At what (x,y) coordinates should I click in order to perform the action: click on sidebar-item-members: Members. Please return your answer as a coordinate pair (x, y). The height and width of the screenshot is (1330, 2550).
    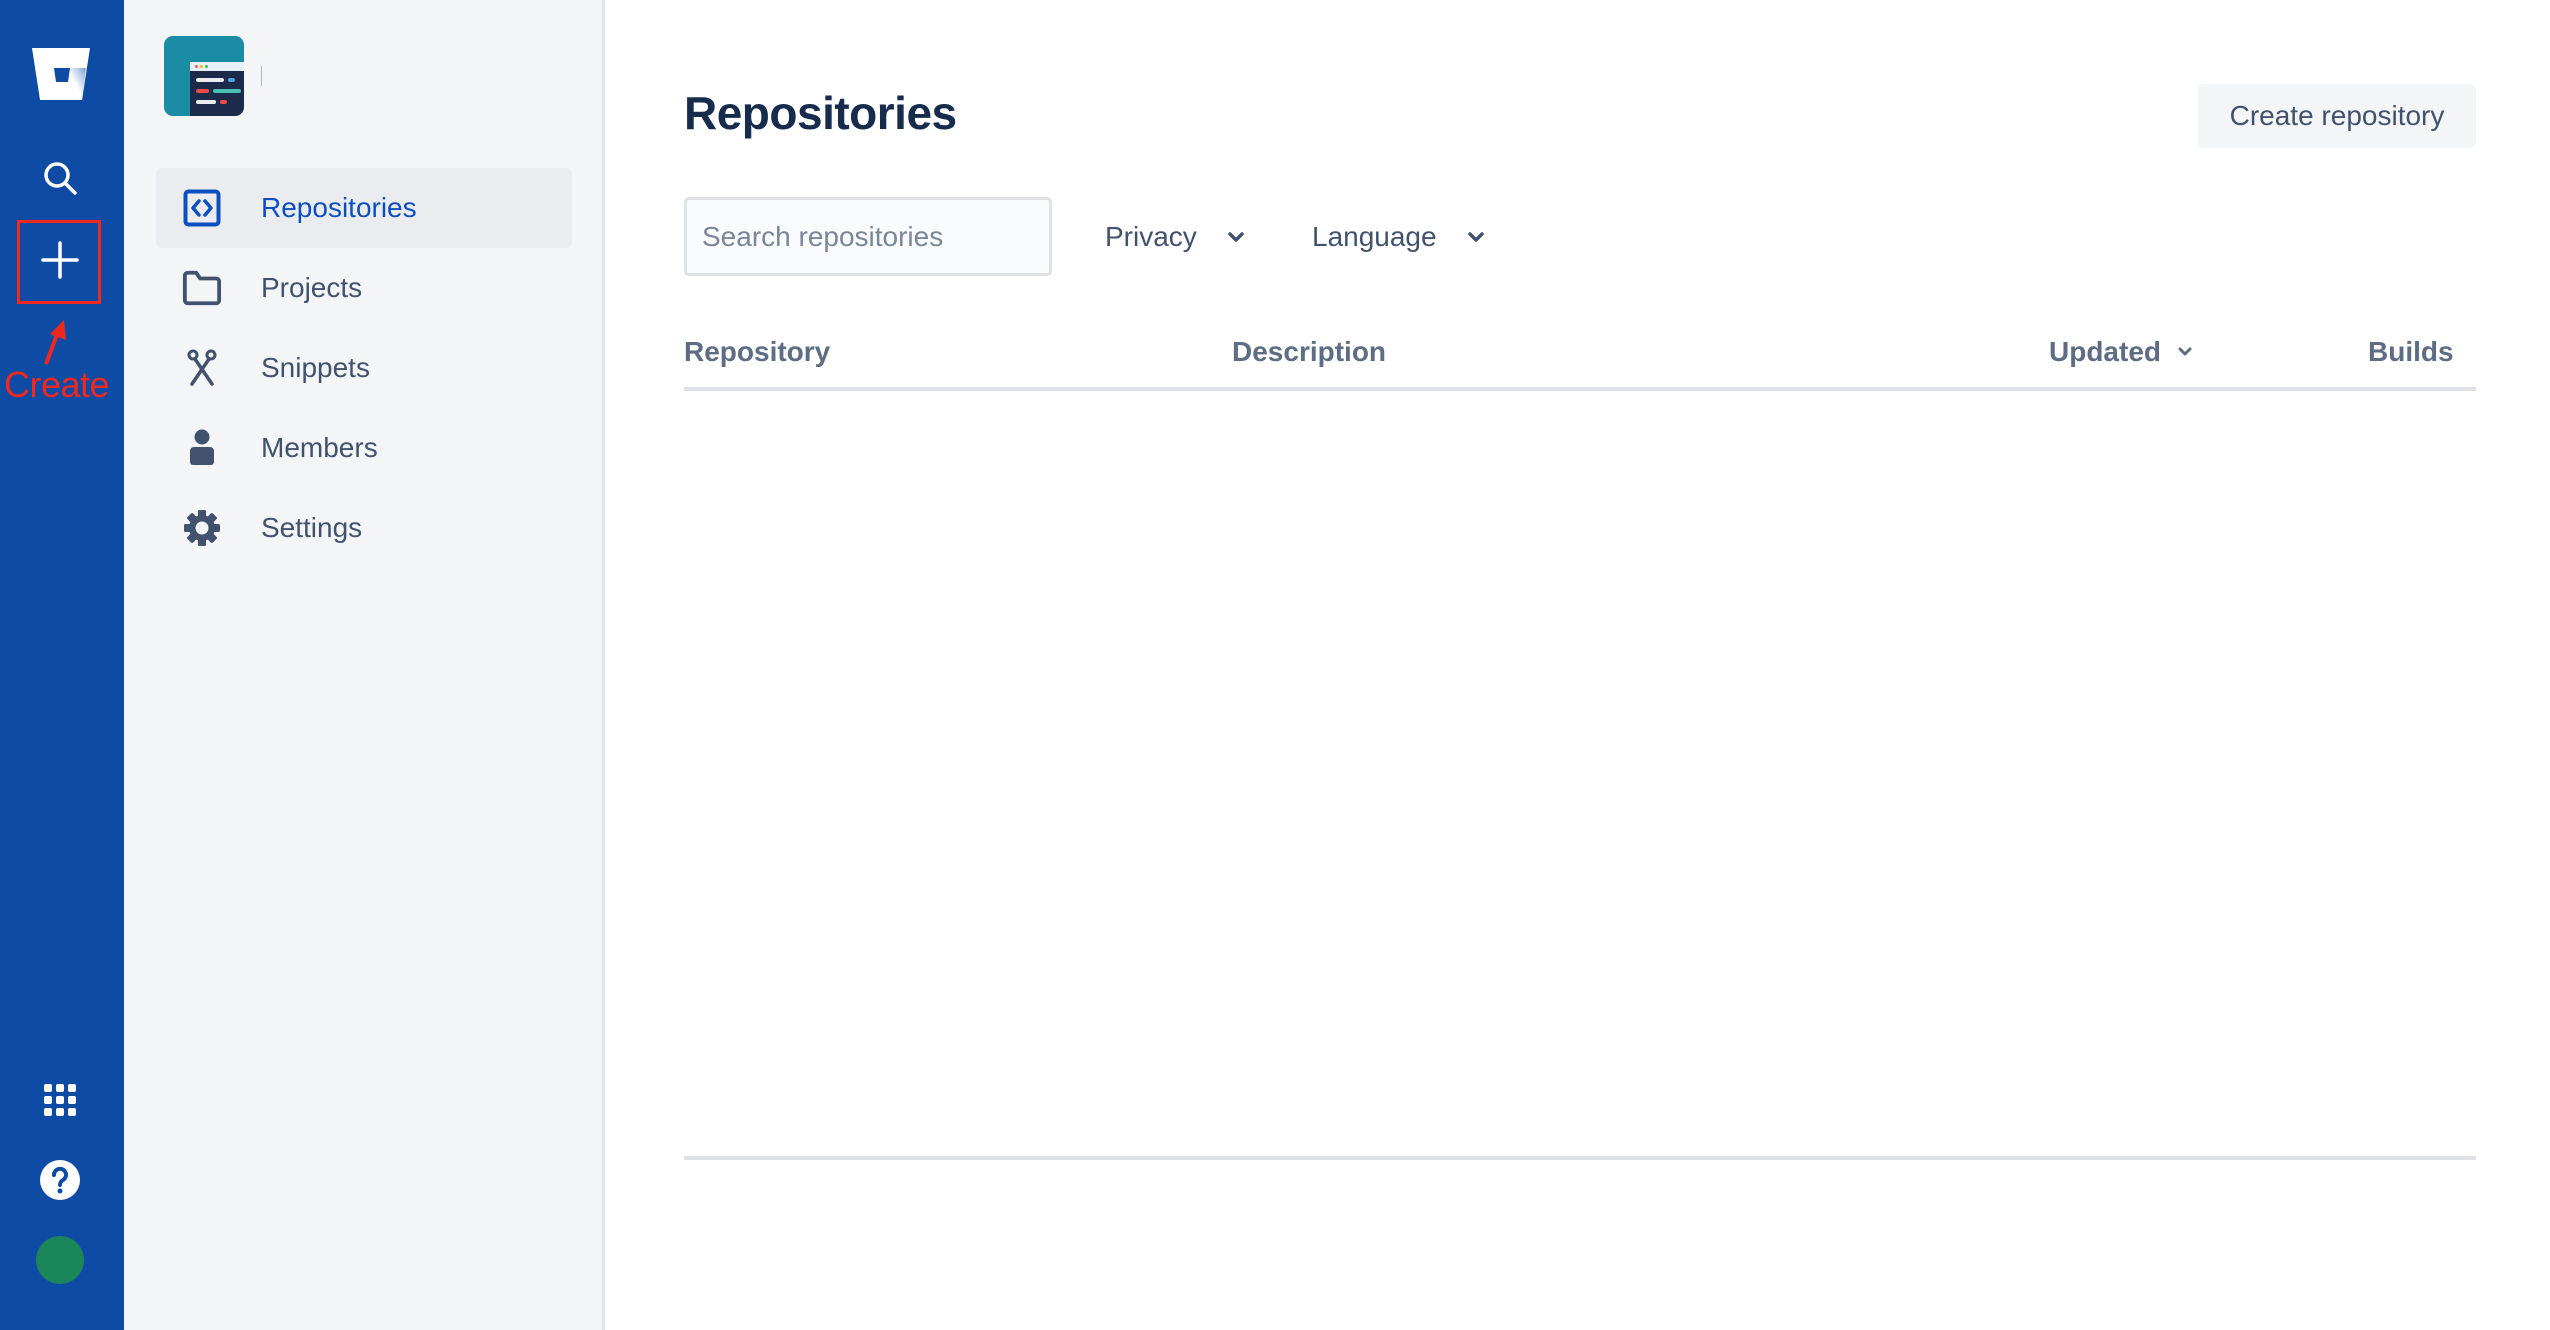
    Looking at the image, I should click on (364, 448).